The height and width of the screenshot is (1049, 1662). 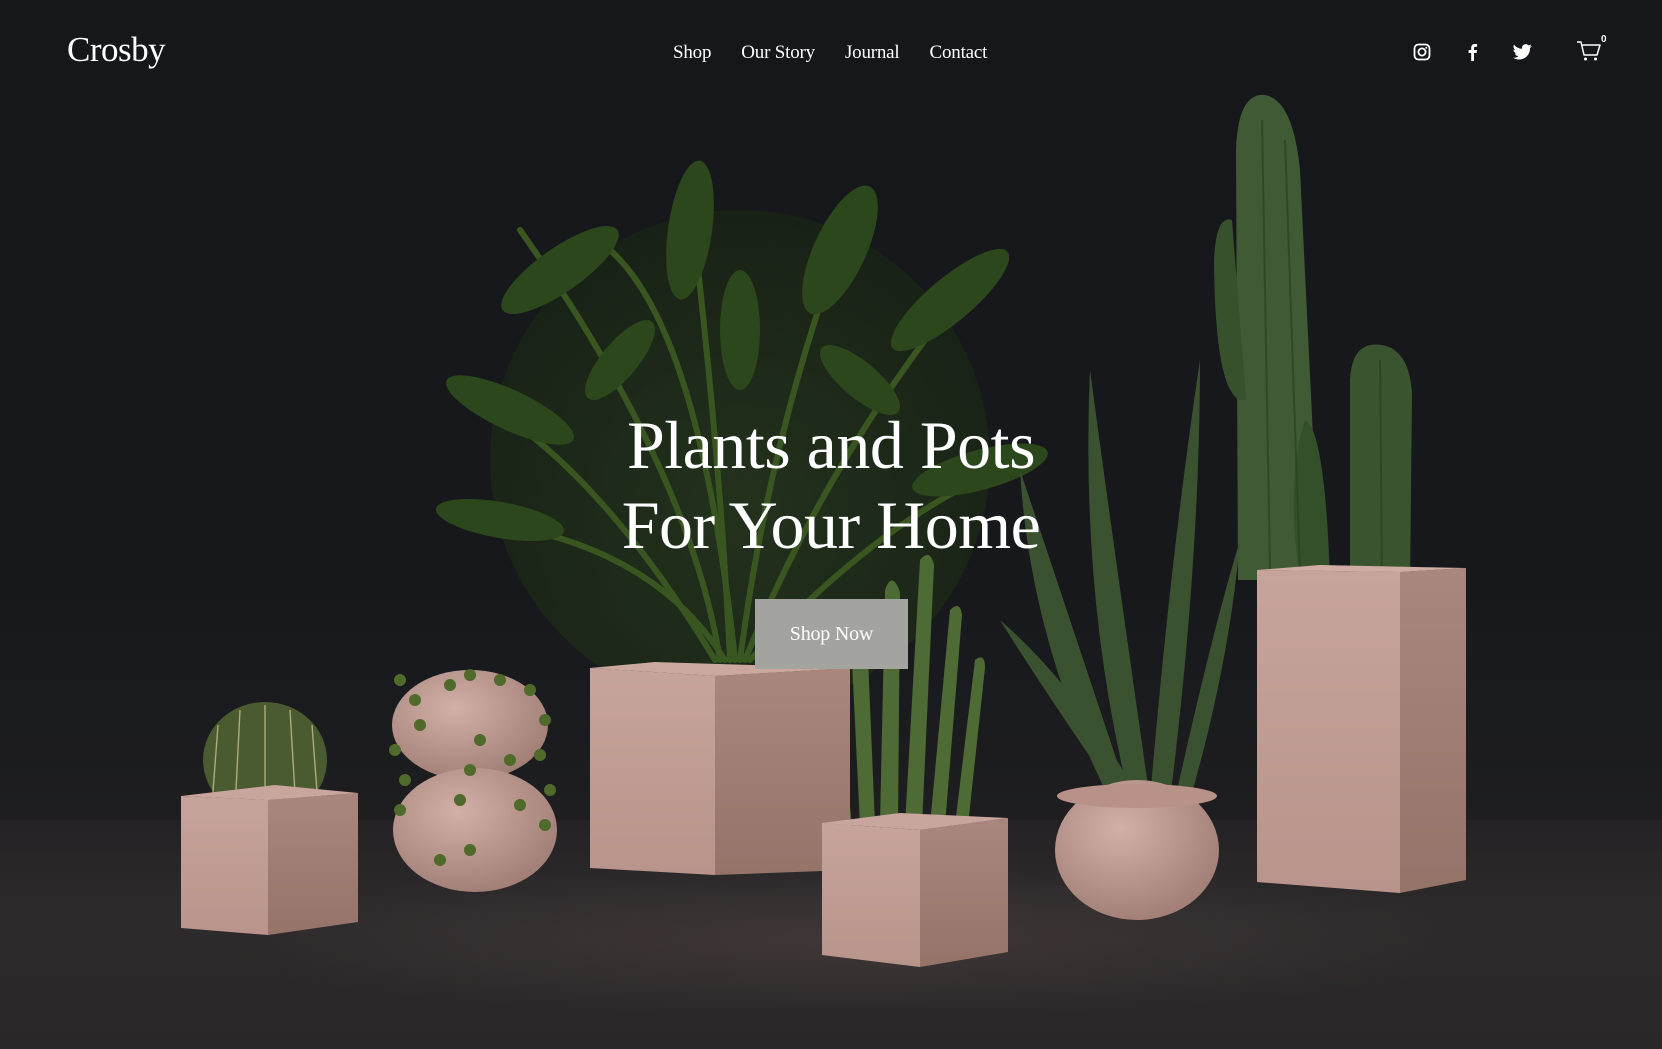 I want to click on main-nav: Shop Our Story Journal Contact, so click(x=830, y=53).